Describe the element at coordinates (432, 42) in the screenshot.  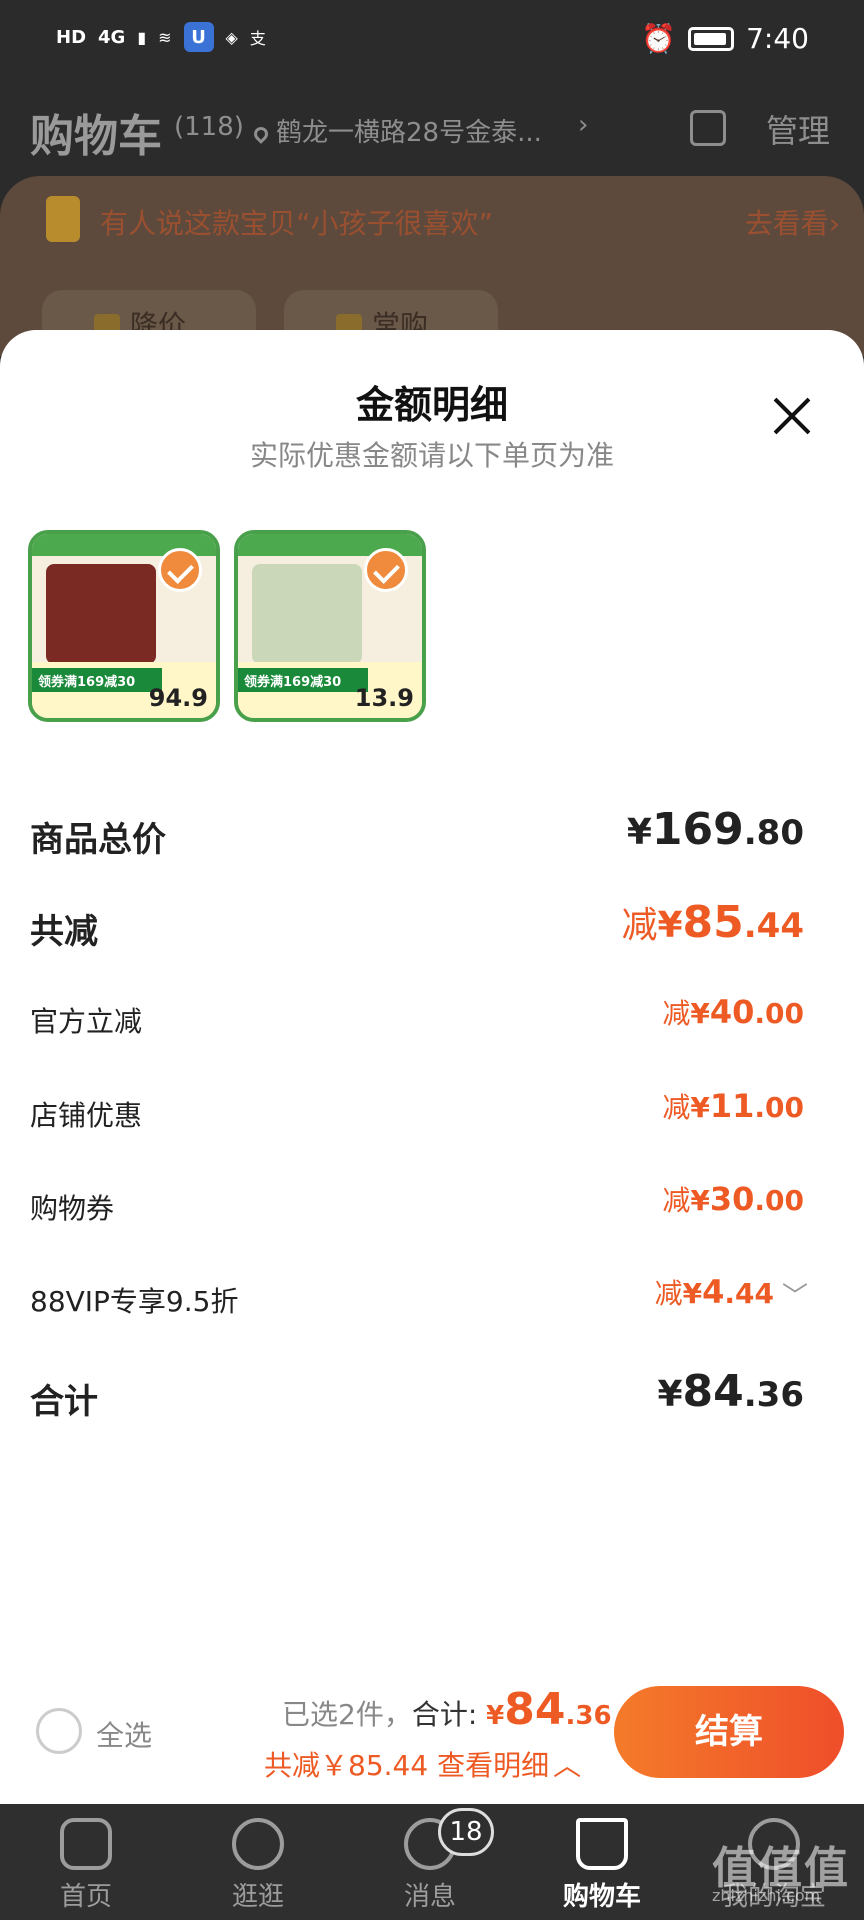
I see `status-bar: HD 4G ▮ ≋ U ◈ 支 ⏰ 7:40` at that location.